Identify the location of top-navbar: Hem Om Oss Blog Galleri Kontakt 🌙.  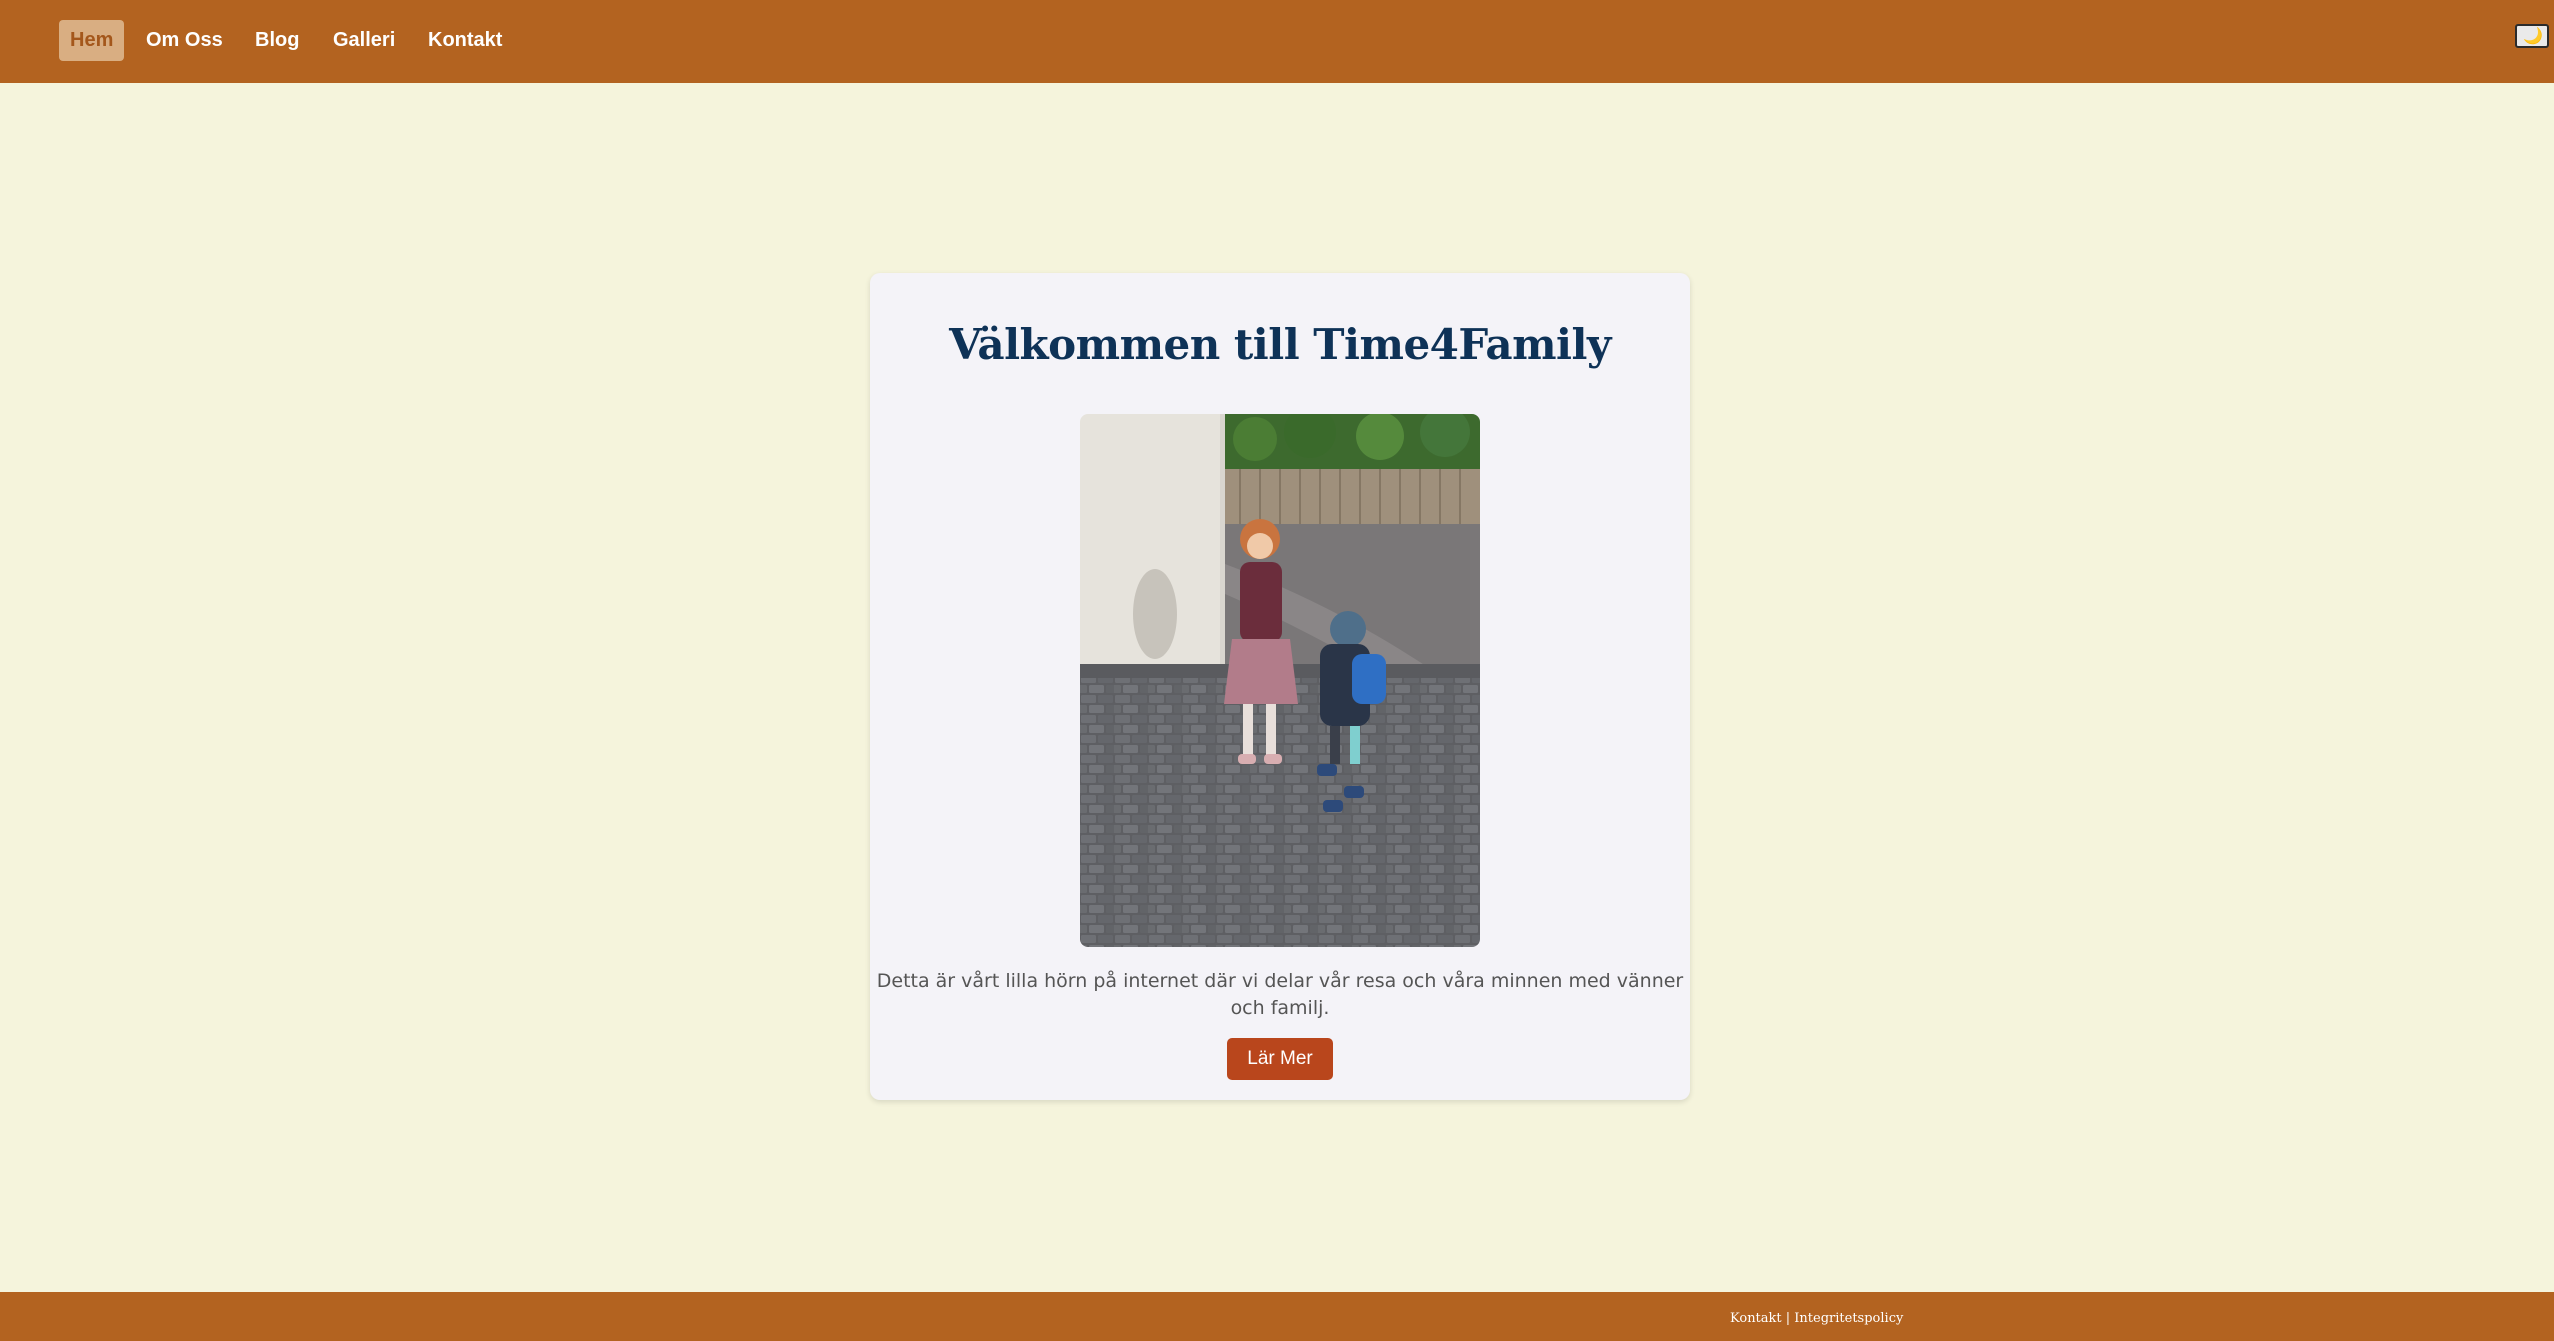
(1277, 41).